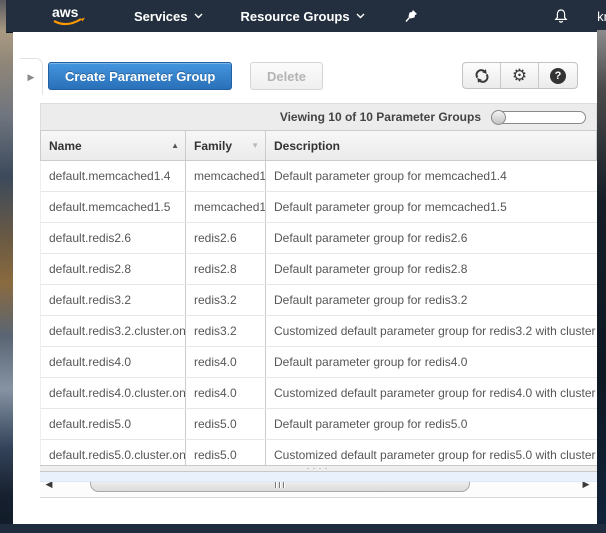 Image resolution: width=606 pixels, height=533 pixels. What do you see at coordinates (113, 145) in the screenshot?
I see `column-header-name: Name ▲` at bounding box center [113, 145].